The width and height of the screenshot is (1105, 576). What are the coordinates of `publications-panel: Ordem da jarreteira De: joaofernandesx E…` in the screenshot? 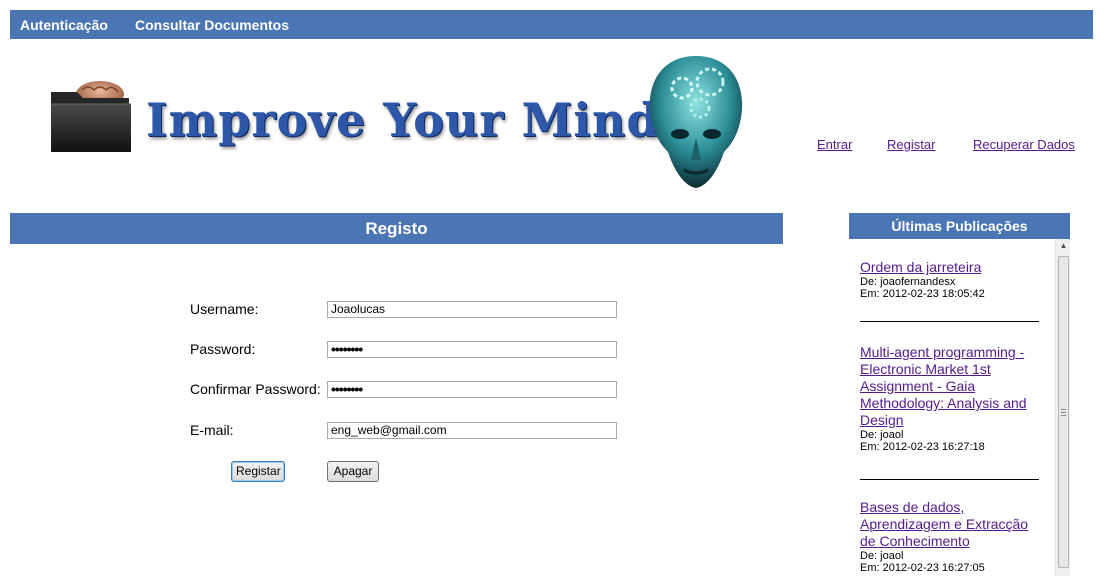 It's located at (959, 407).